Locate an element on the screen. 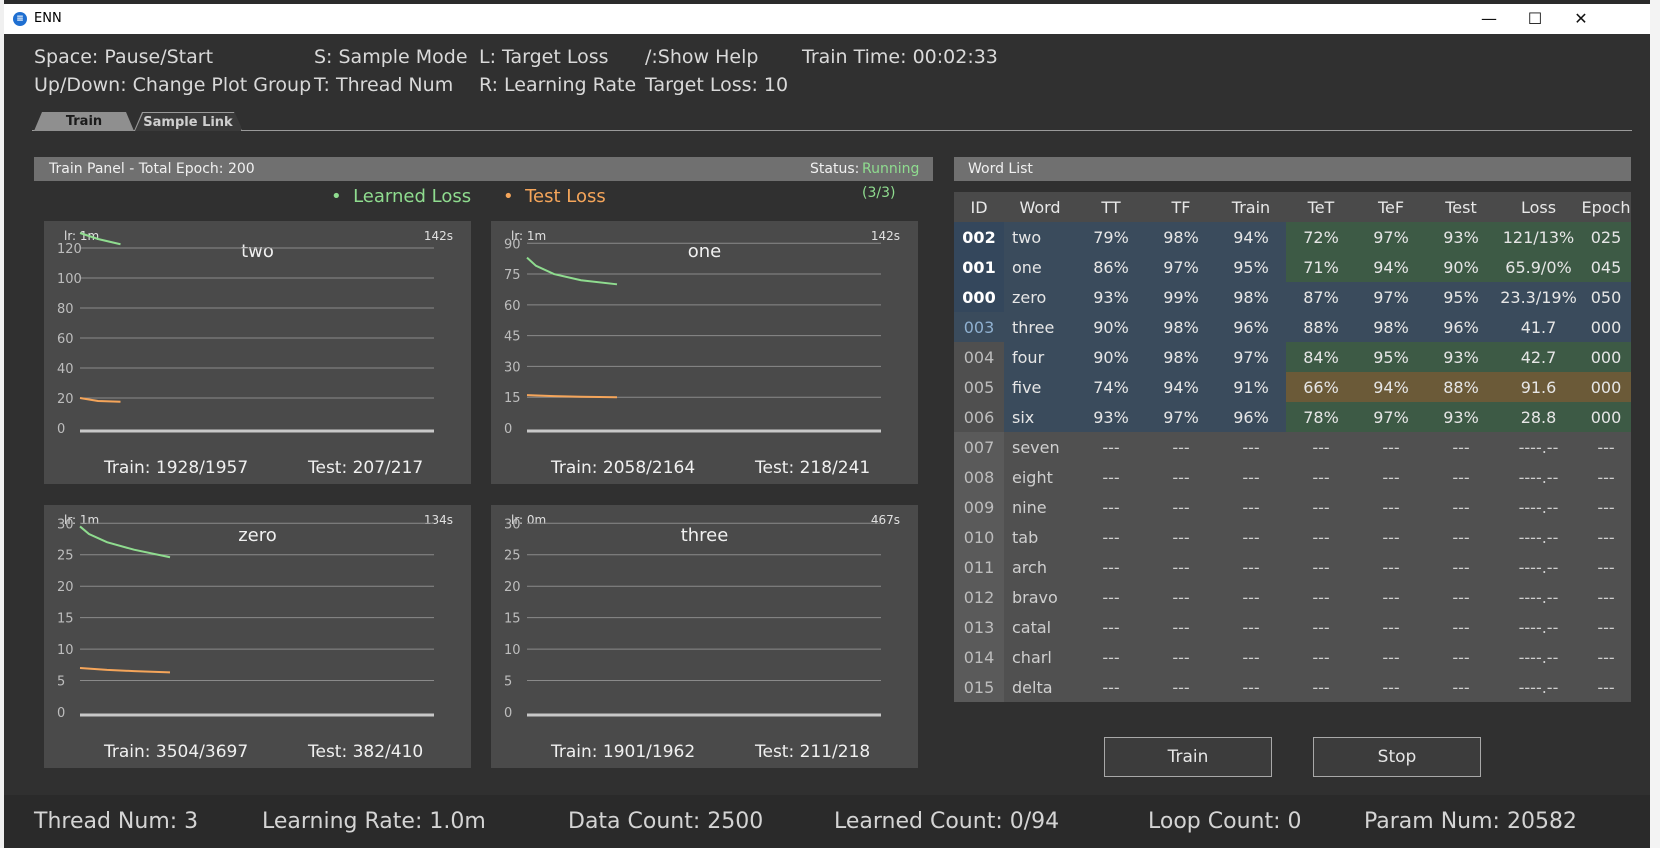 This screenshot has height=848, width=1660. status-value: Running (3/3) is located at coordinates (891, 181).